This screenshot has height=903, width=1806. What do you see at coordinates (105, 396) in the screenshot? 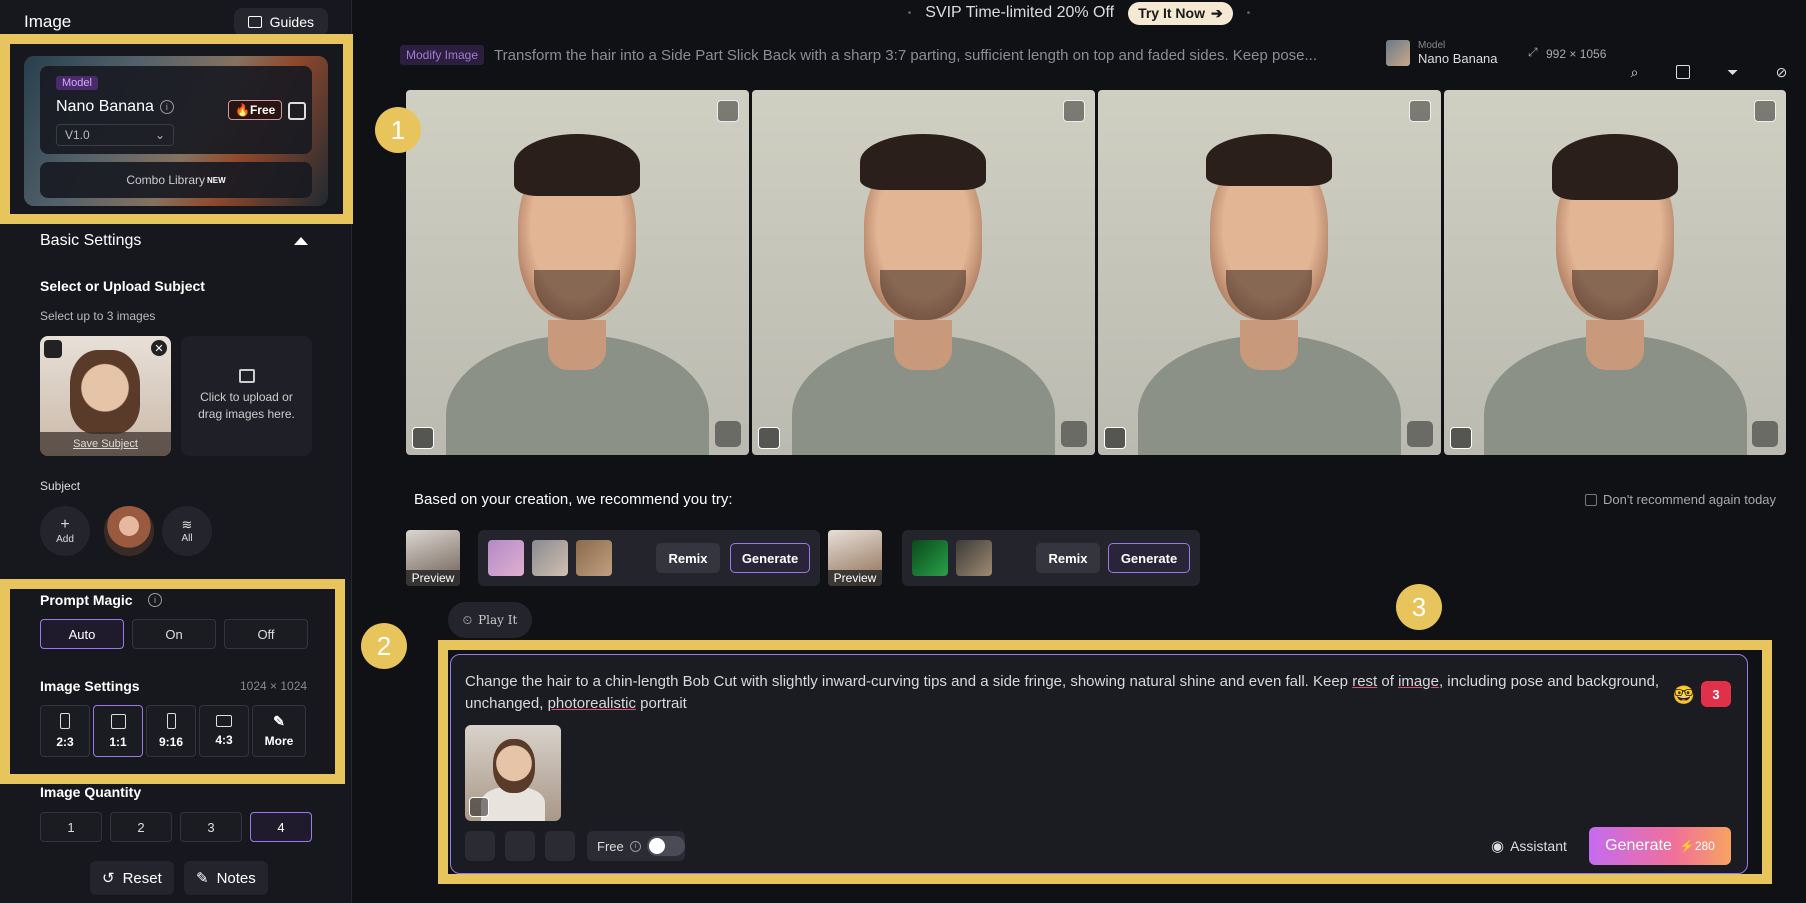
I see `subject-card: ✕ Save Subject` at bounding box center [105, 396].